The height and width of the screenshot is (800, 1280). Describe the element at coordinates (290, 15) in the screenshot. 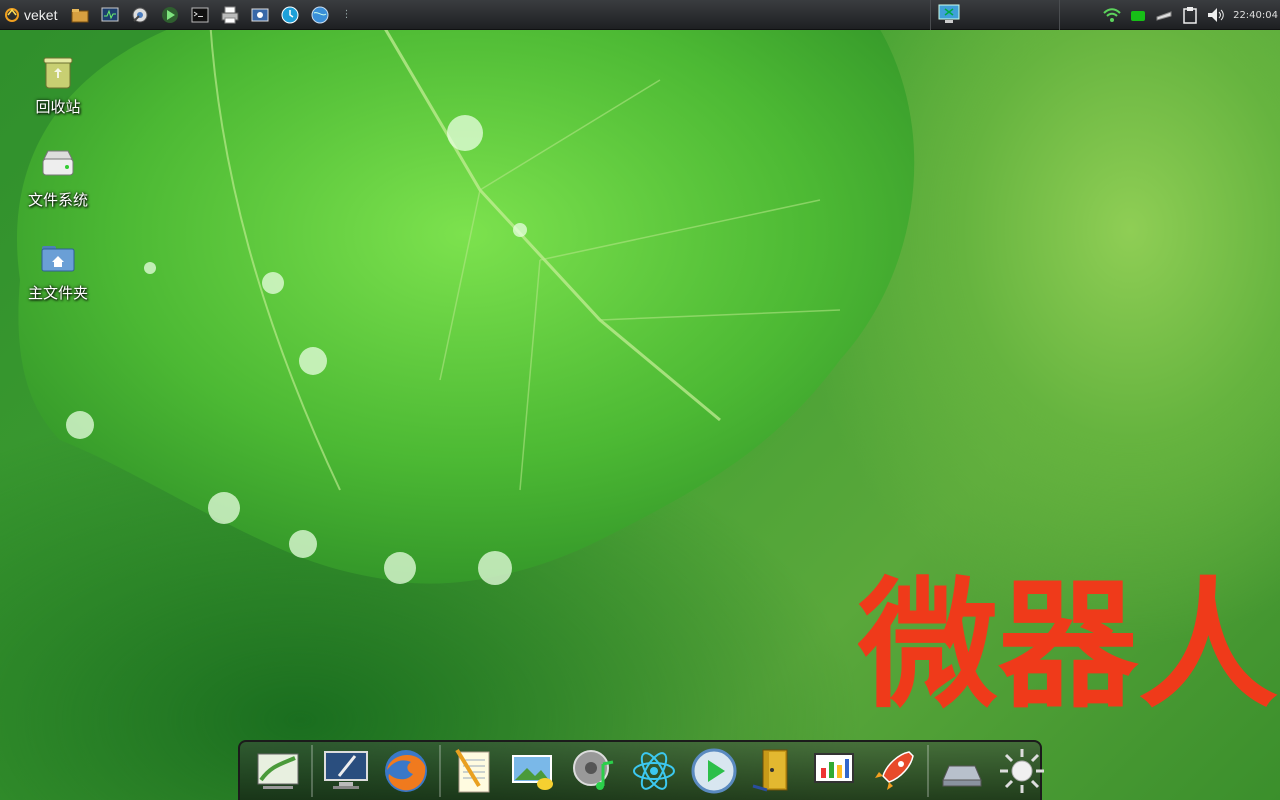

I see `clock-icon` at that location.